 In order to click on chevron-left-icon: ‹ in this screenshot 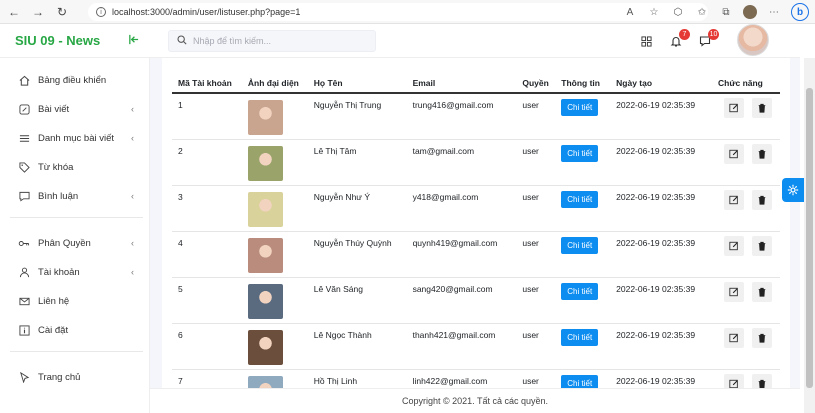, I will do `click(132, 196)`.